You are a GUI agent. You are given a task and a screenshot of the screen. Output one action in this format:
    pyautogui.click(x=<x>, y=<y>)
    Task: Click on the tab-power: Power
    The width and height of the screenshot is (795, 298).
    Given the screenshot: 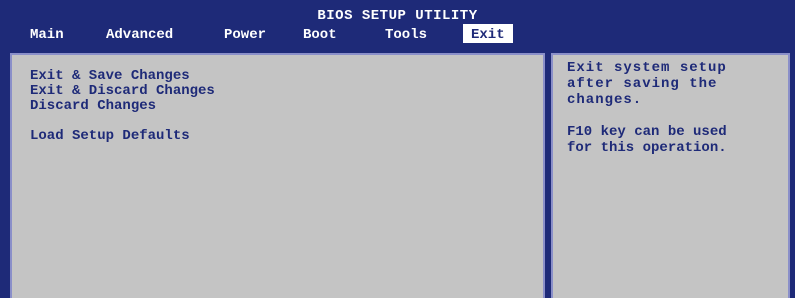 What is the action you would take?
    pyautogui.click(x=245, y=33)
    